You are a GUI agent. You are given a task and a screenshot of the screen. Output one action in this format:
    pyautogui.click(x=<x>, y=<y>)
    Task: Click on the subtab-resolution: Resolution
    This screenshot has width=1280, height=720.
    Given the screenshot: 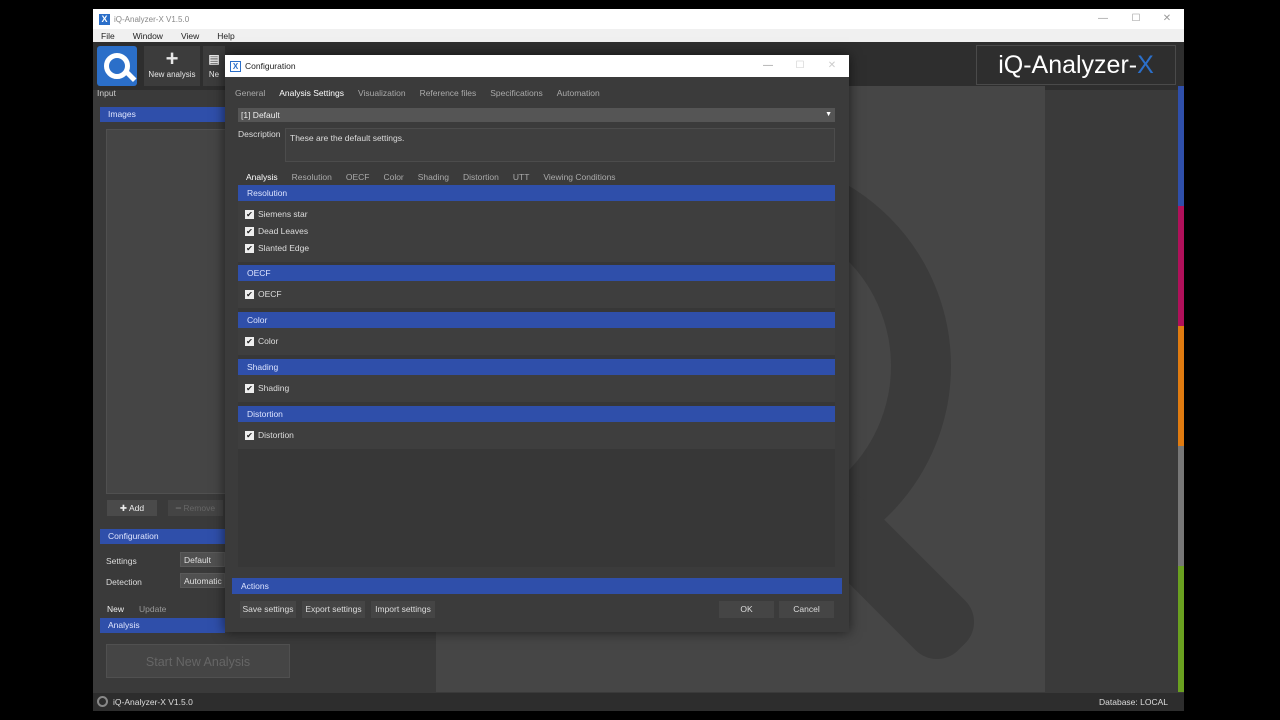 What is the action you would take?
    pyautogui.click(x=312, y=177)
    